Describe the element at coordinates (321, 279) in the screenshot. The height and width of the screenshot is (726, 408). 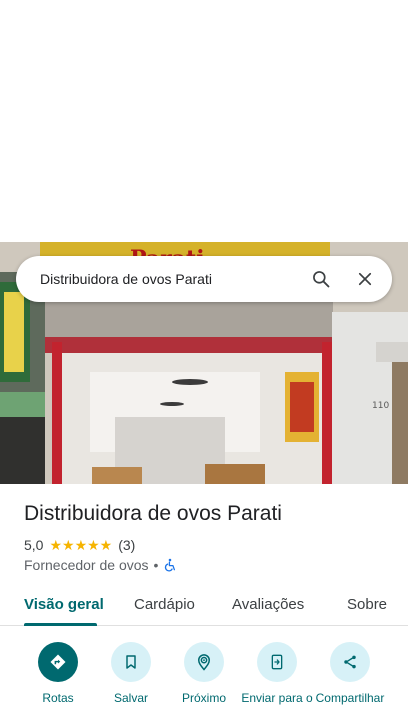
I see `search-icon` at that location.